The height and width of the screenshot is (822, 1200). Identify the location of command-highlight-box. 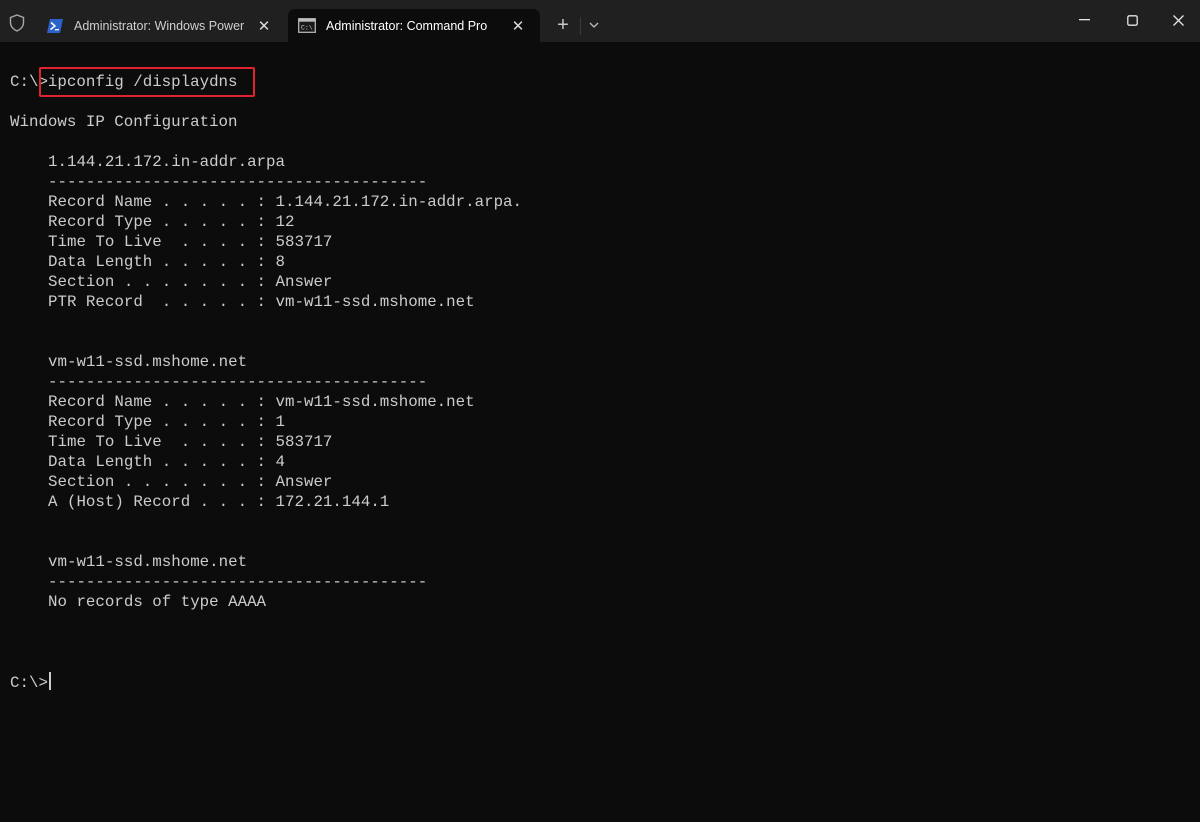
(147, 82).